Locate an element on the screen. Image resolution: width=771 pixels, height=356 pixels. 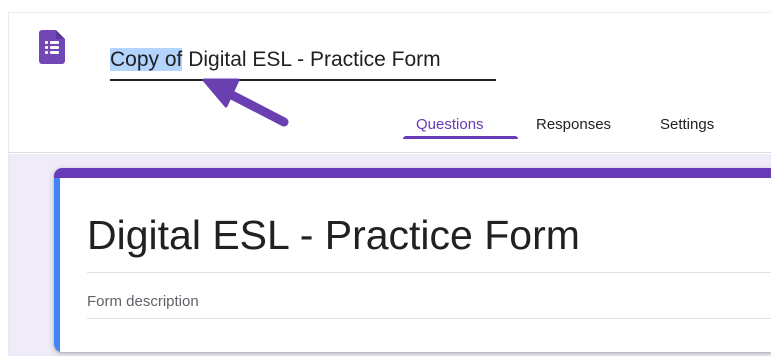
forms-logo-fold is located at coordinates (60, 34).